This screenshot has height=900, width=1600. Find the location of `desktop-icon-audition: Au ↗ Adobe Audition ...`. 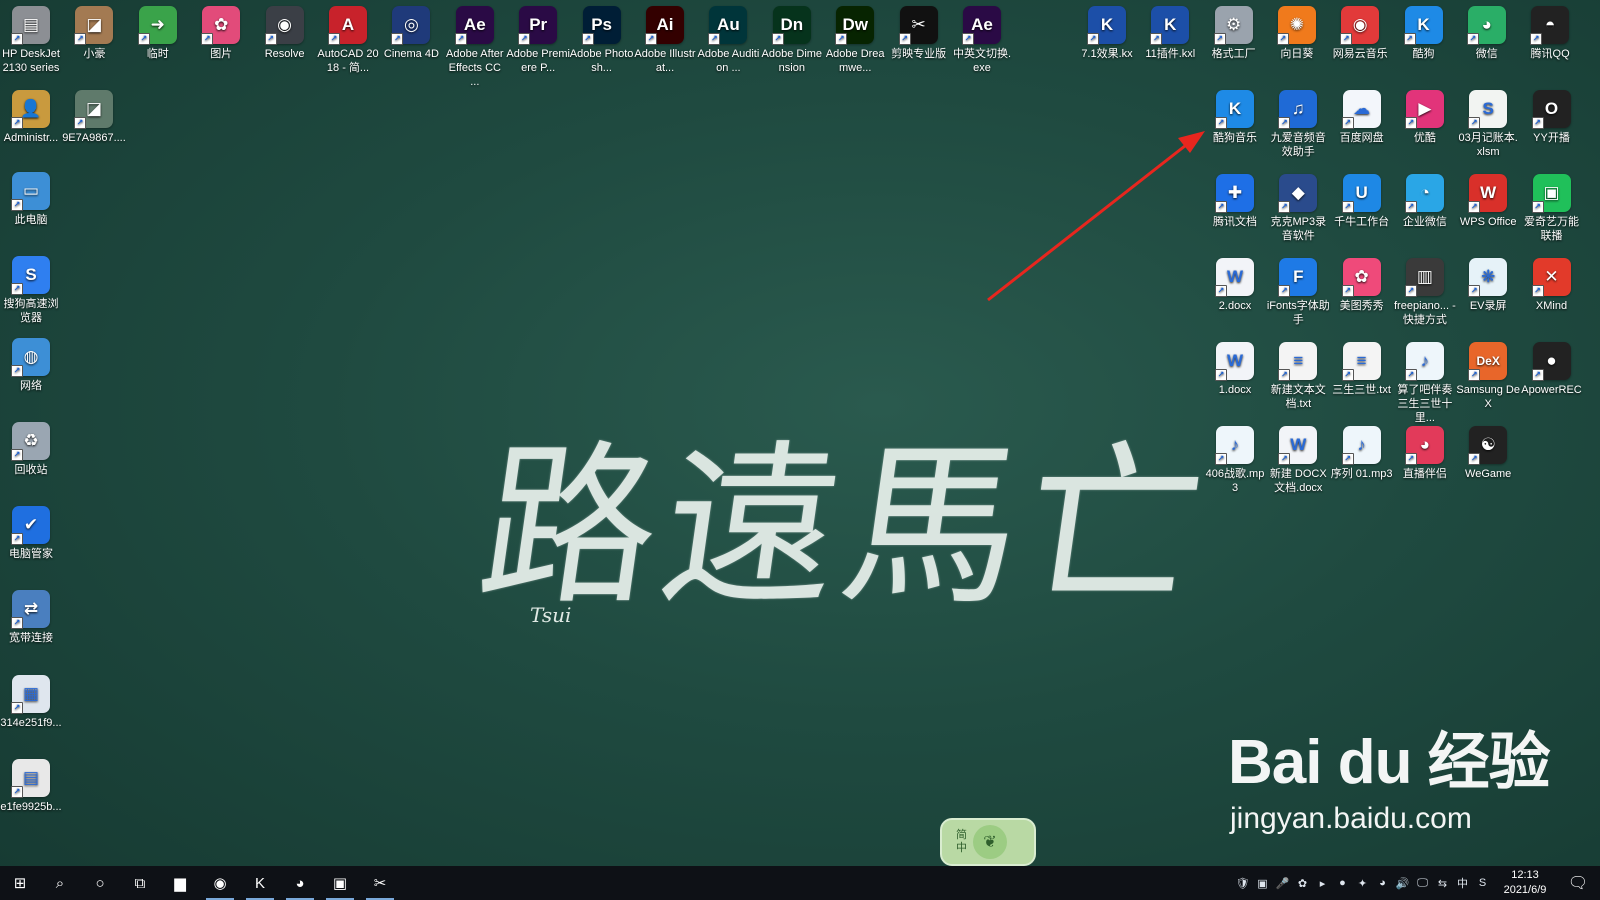

desktop-icon-audition: Au ↗ Adobe Audition ... is located at coordinates (728, 40).